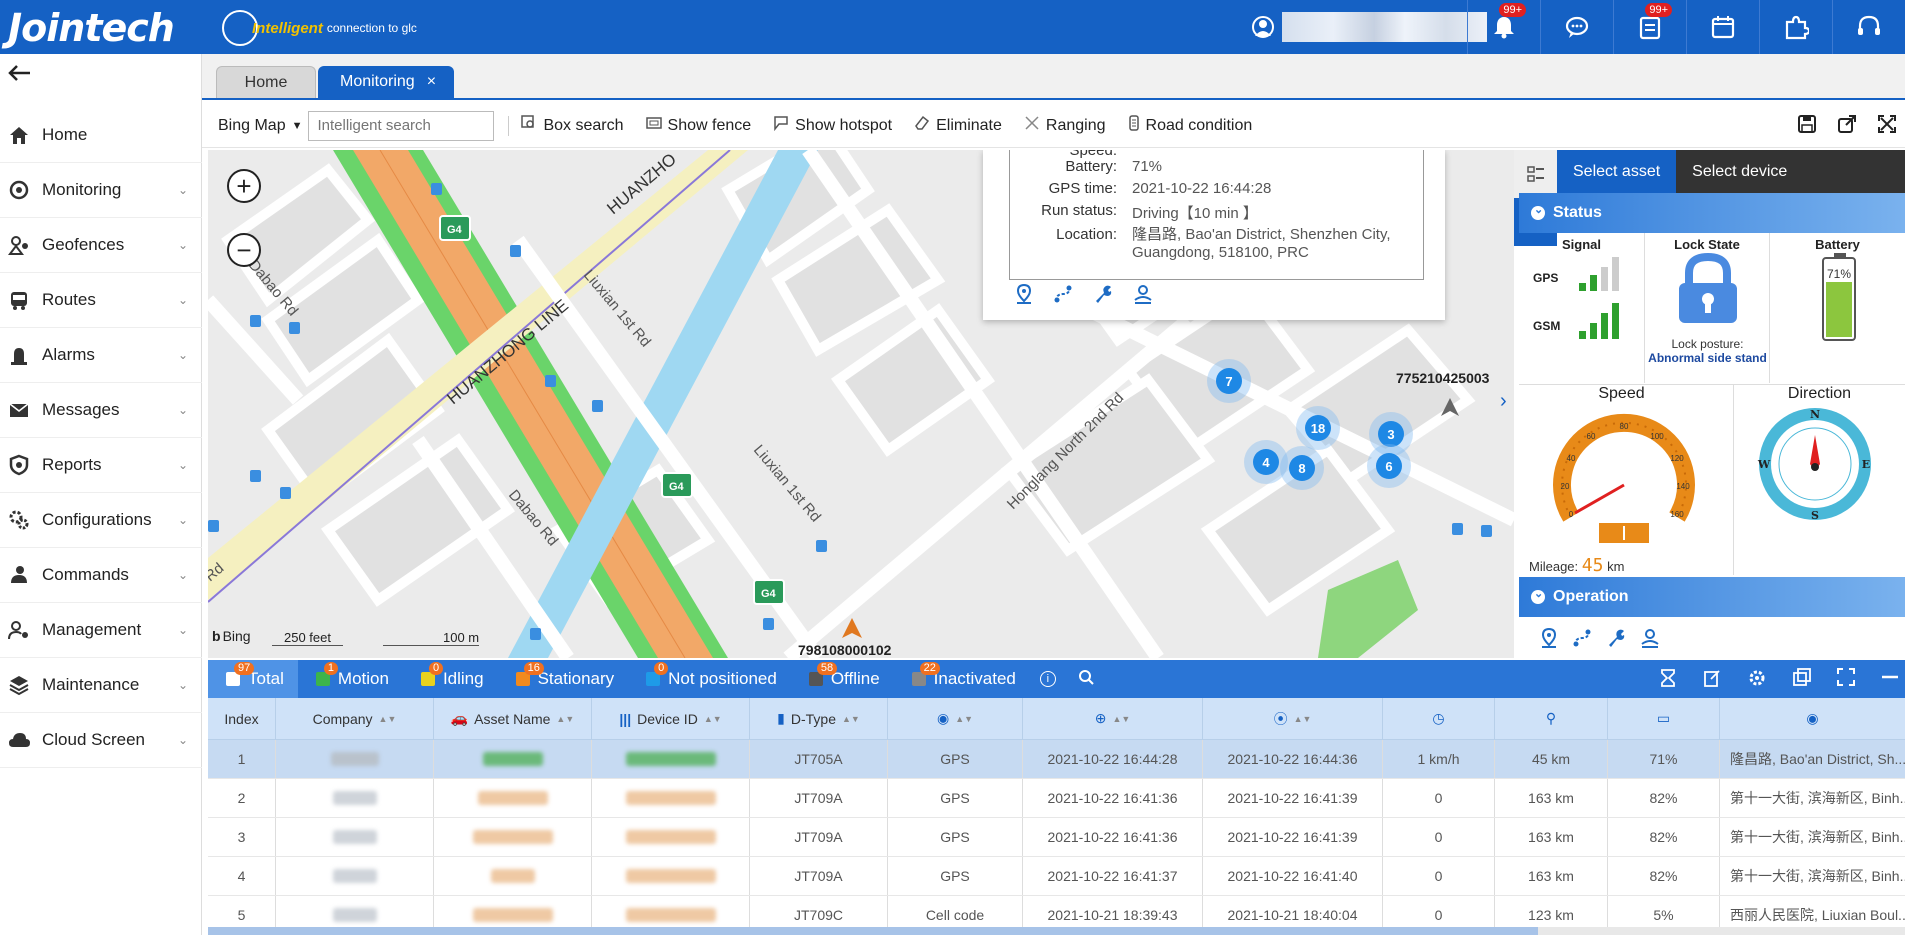 Image resolution: width=1905 pixels, height=935 pixels. I want to click on col-index: Index, so click(242, 718).